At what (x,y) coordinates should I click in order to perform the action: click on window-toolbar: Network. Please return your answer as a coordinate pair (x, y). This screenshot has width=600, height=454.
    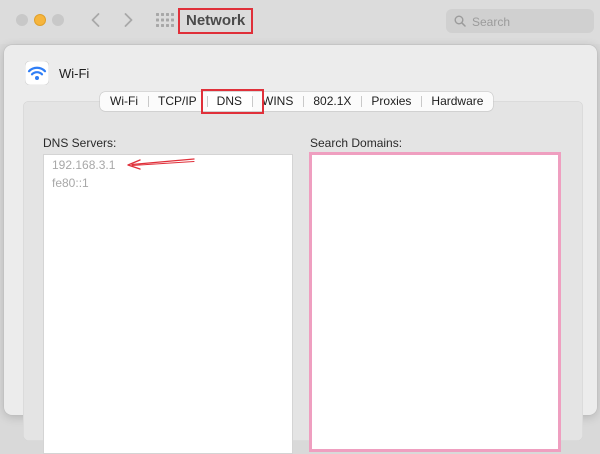
    Looking at the image, I should click on (300, 22).